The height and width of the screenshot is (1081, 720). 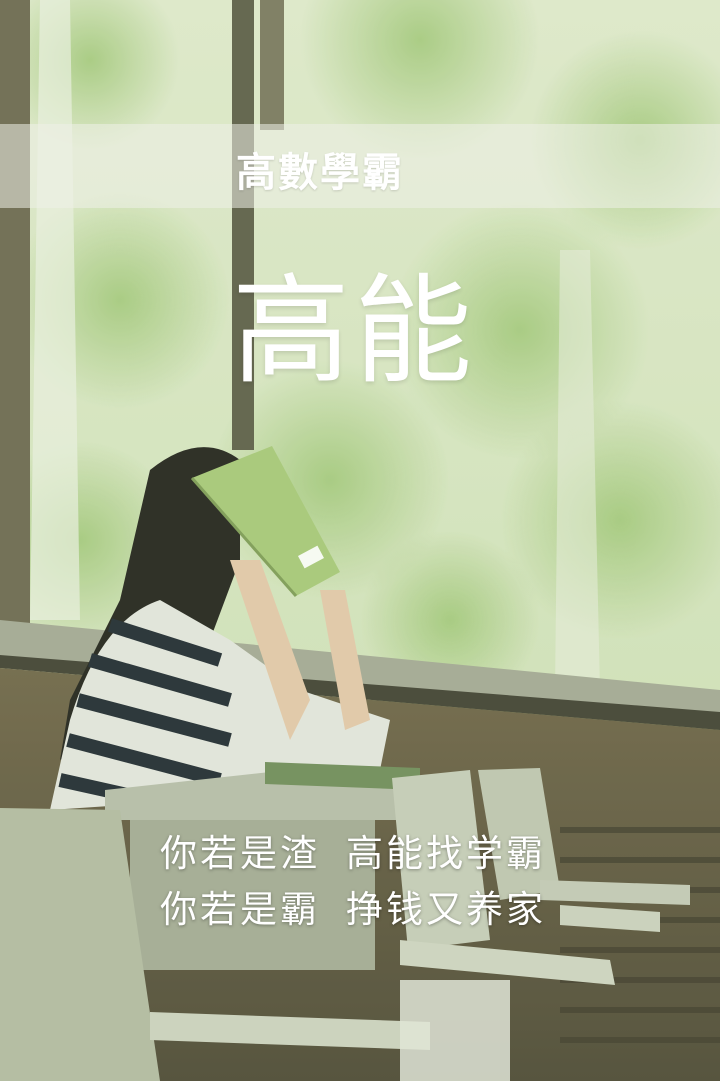 I want to click on slogan: 你若是渣 高能找学霸 你若是霸 挣钱又养家, so click(x=353, y=882).